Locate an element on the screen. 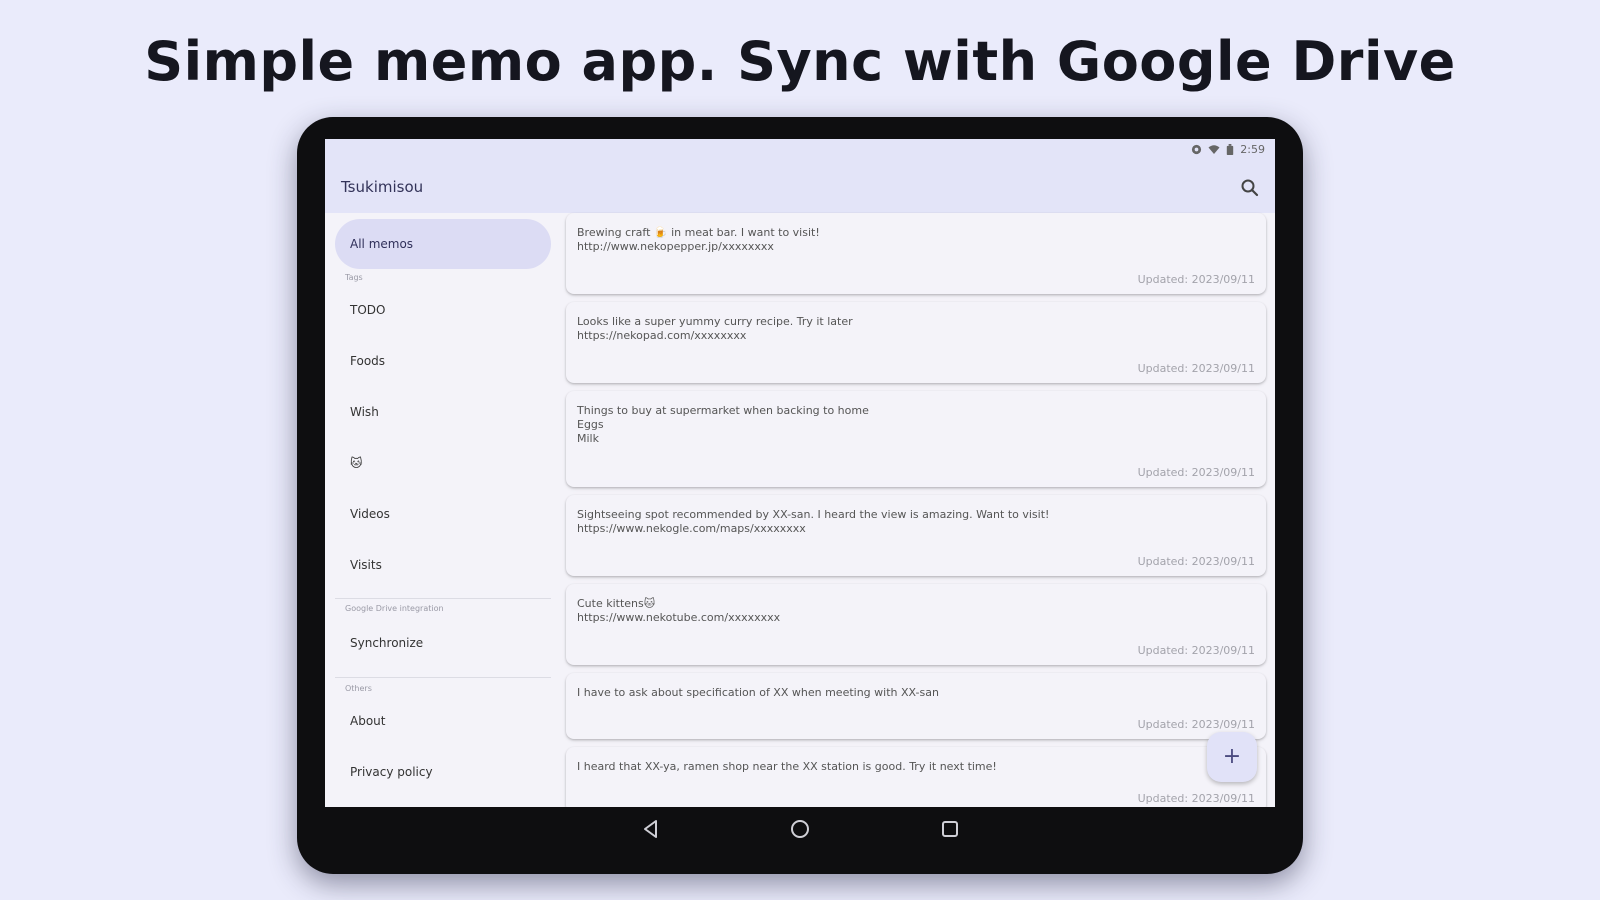 Image resolution: width=1600 pixels, height=900 pixels. back-icon is located at coordinates (651, 829).